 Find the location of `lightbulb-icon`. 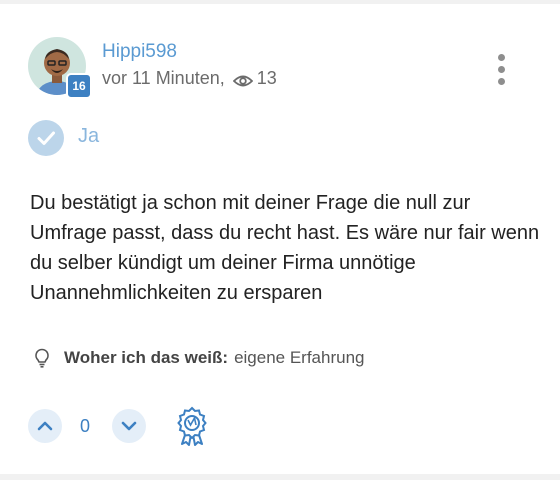

lightbulb-icon is located at coordinates (42, 358).